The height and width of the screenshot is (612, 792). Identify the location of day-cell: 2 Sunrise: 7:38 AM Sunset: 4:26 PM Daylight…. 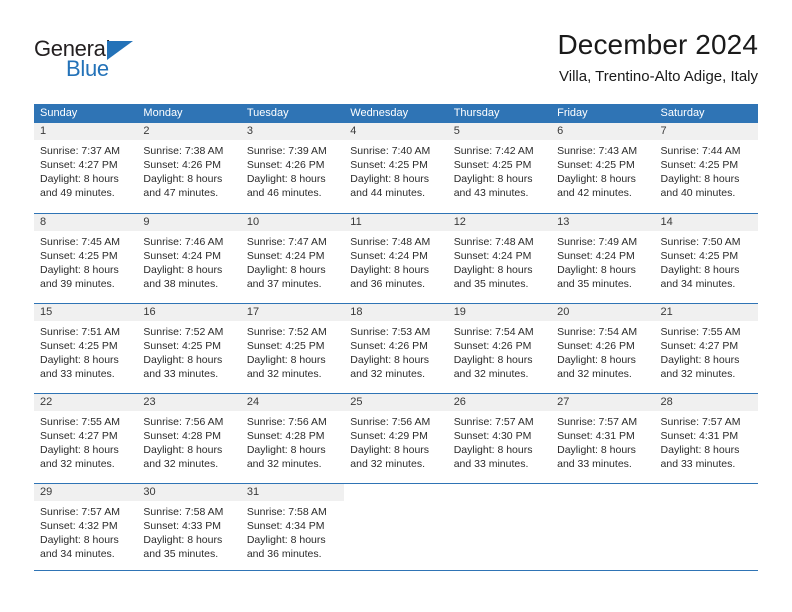
(189, 168).